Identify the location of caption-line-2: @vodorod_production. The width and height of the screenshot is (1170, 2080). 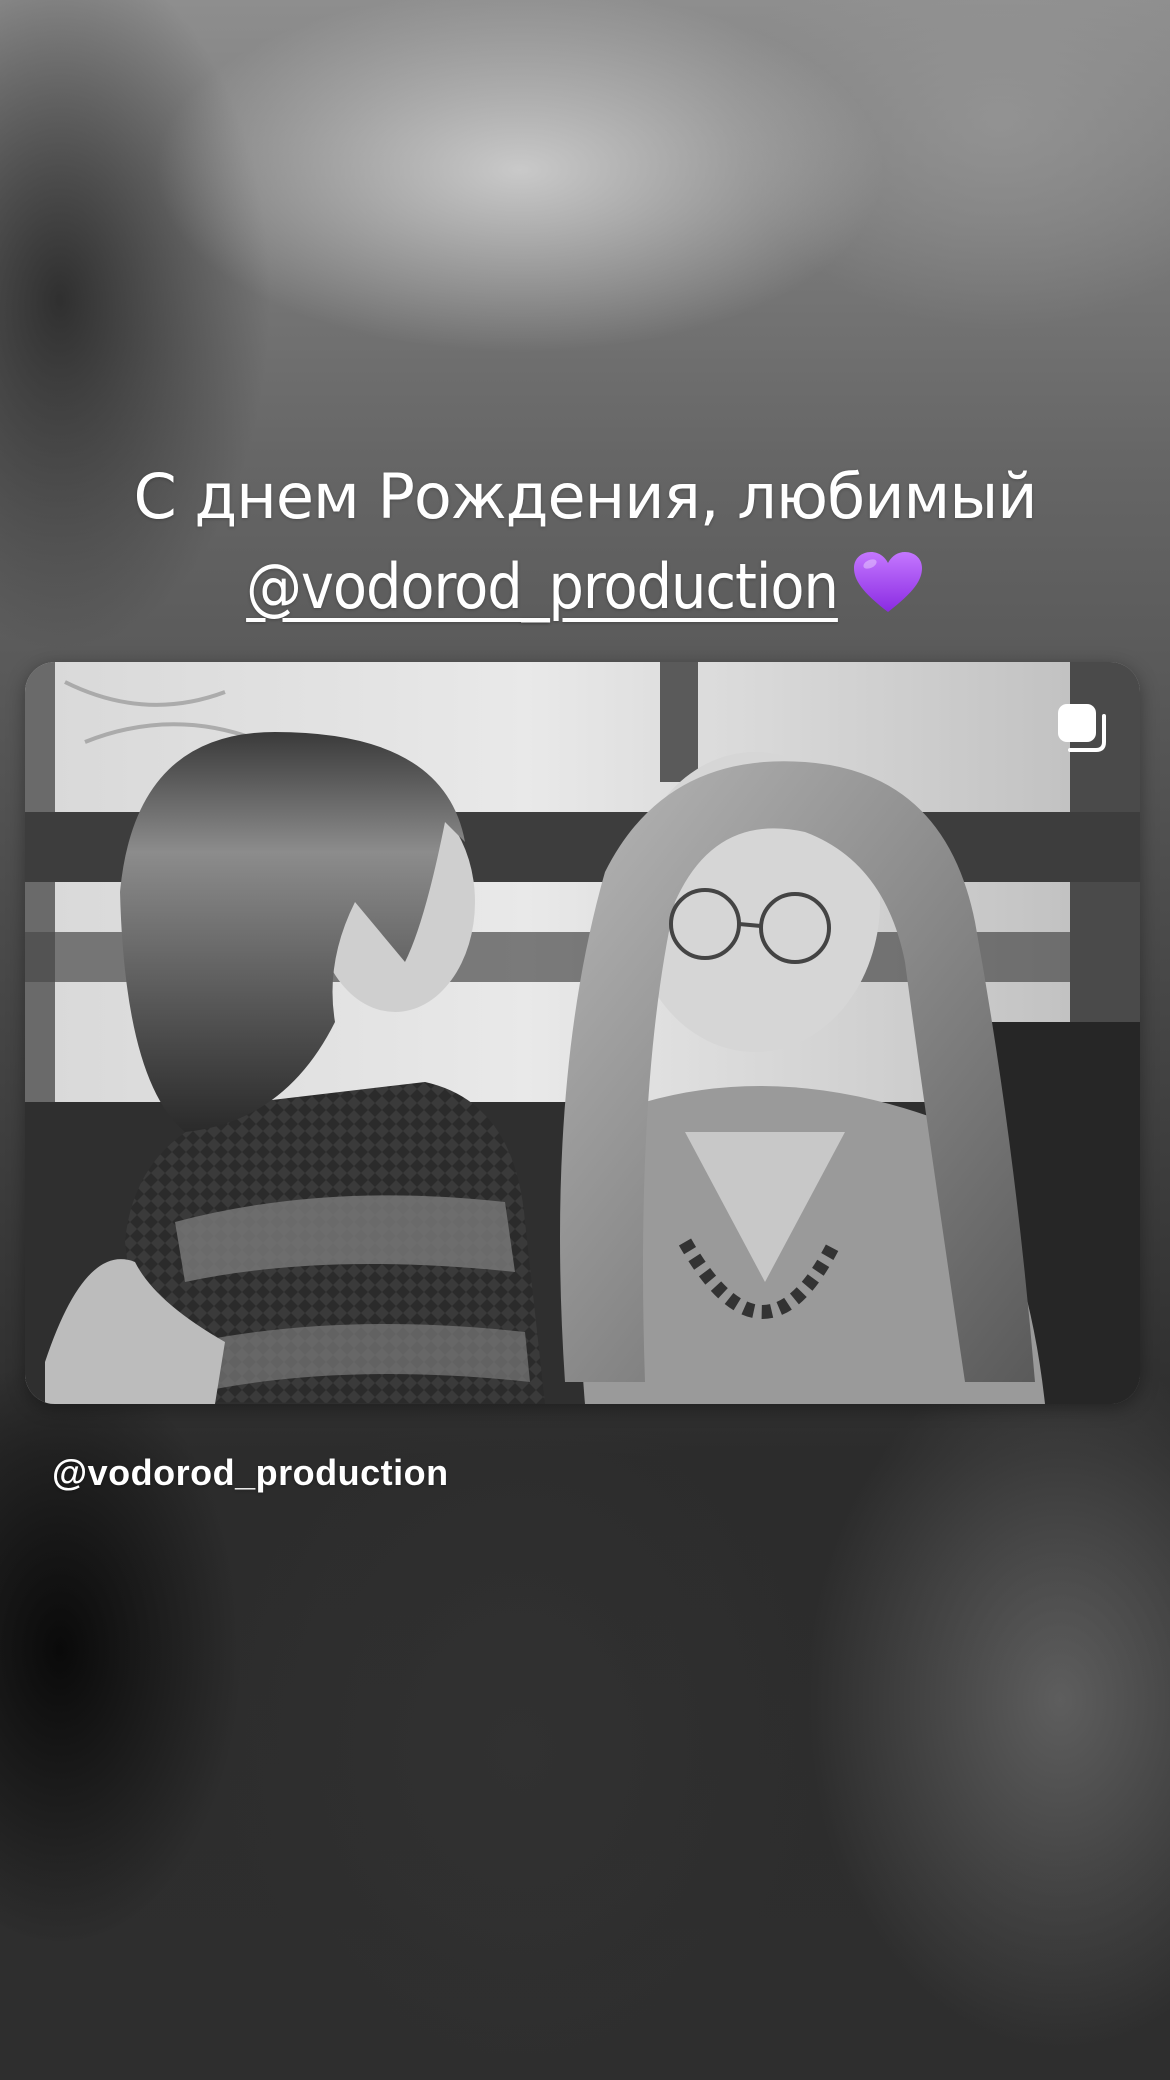
(585, 591).